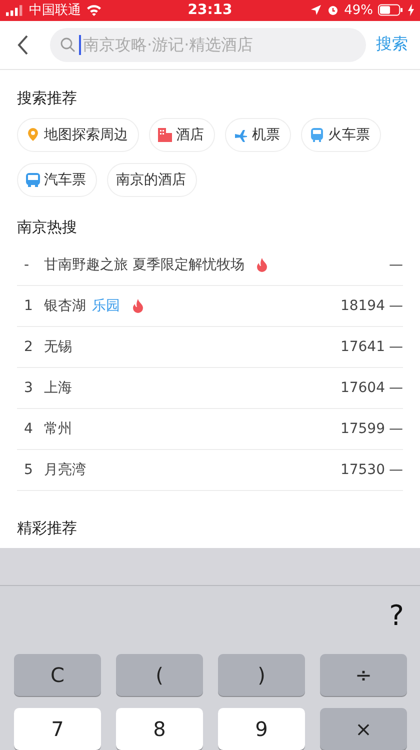 Image resolution: width=420 pixels, height=750 pixels. What do you see at coordinates (55, 11) in the screenshot?
I see `carrier-name: 中国联通` at bounding box center [55, 11].